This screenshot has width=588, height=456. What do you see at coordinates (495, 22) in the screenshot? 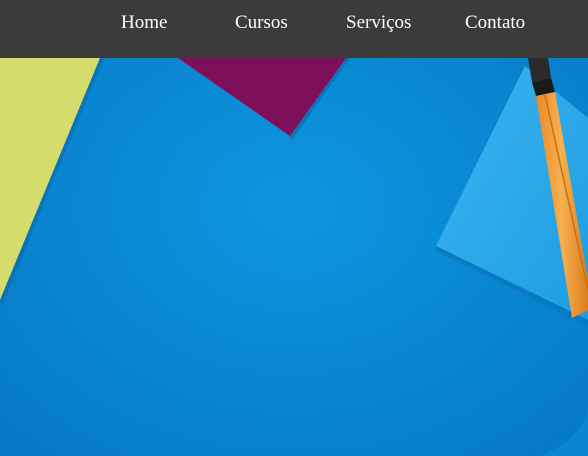
I see `nav-link-contato: Contato` at bounding box center [495, 22].